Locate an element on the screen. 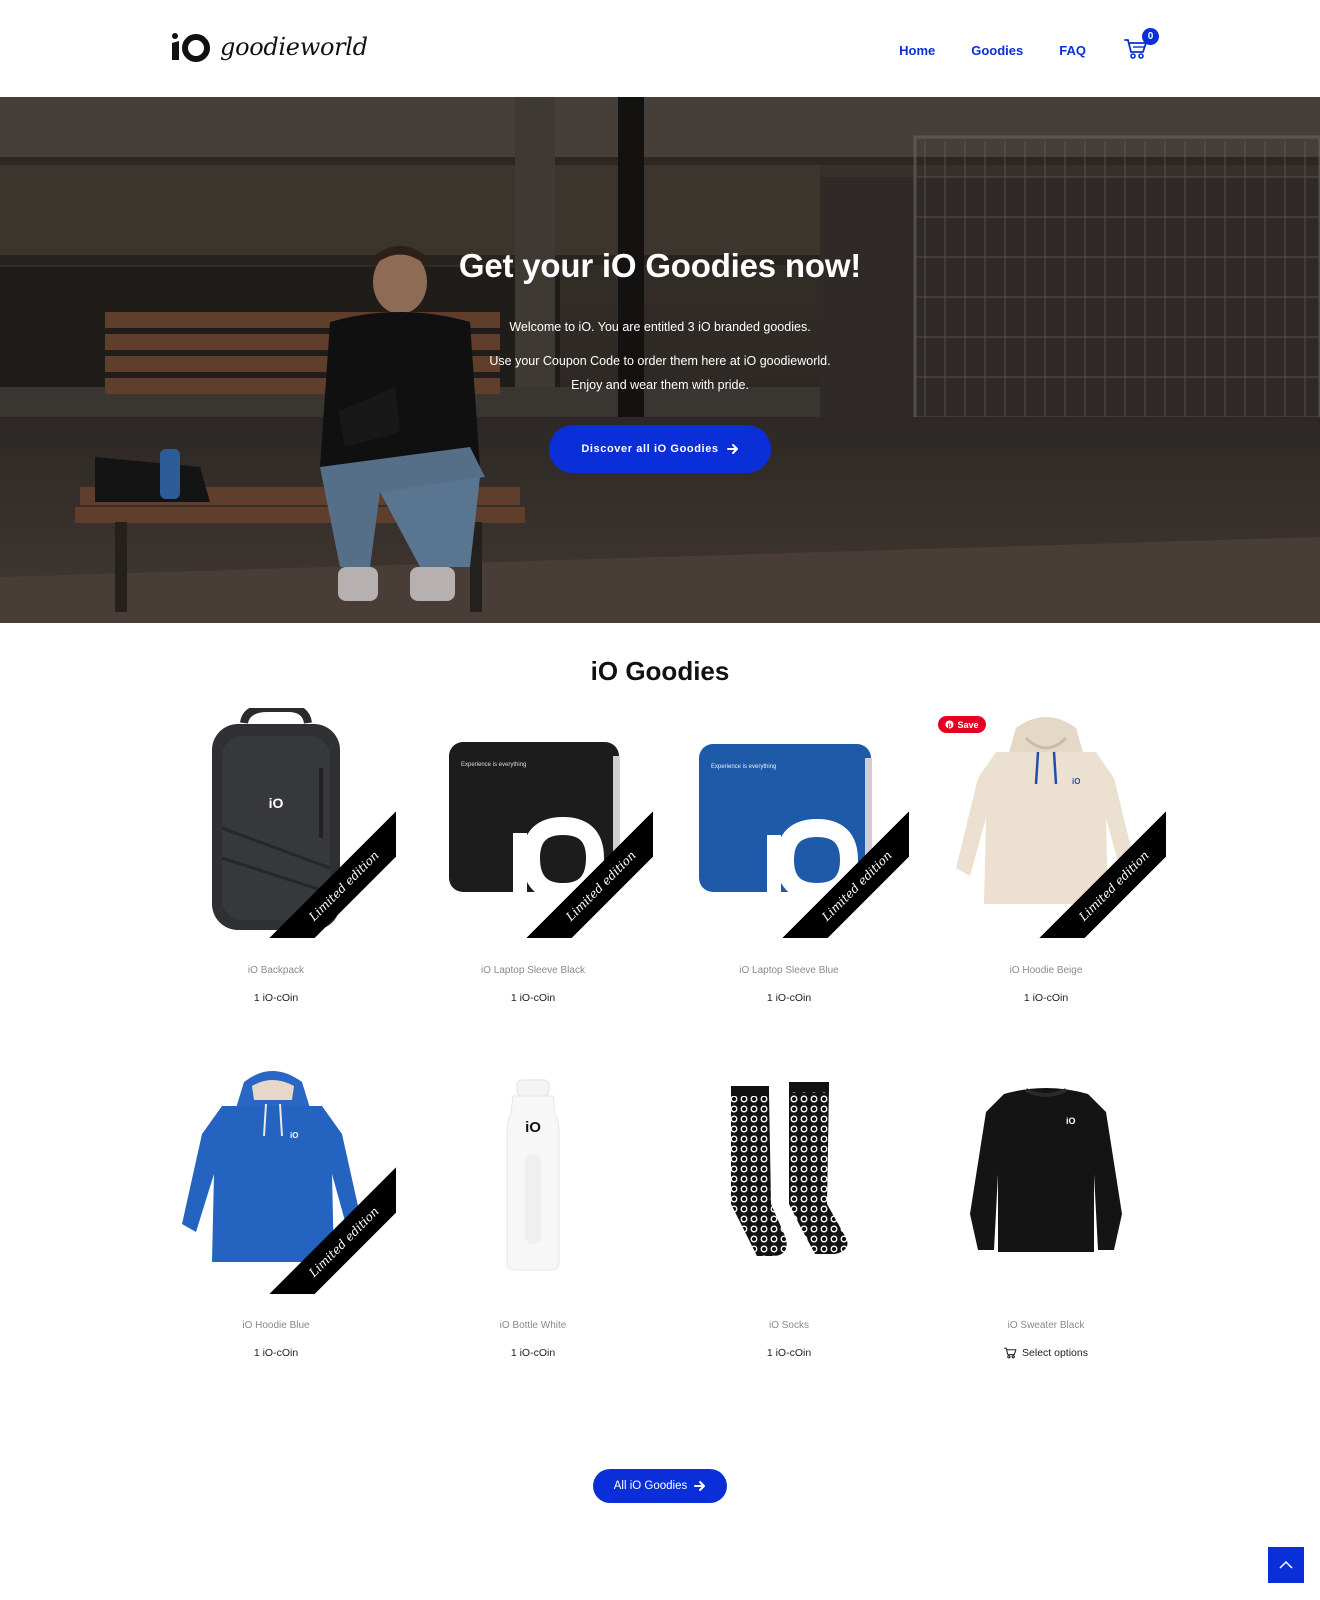  hero-enjoy-text: Enjoy and wear them with pride. is located at coordinates (660, 385).